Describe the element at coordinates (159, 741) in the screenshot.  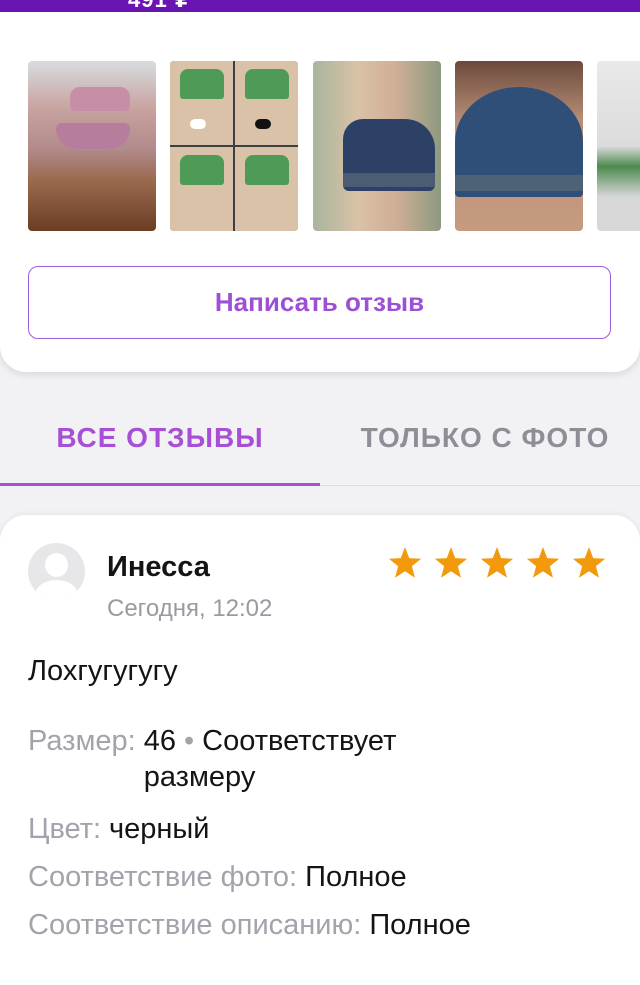
I see `size-value: 46` at that location.